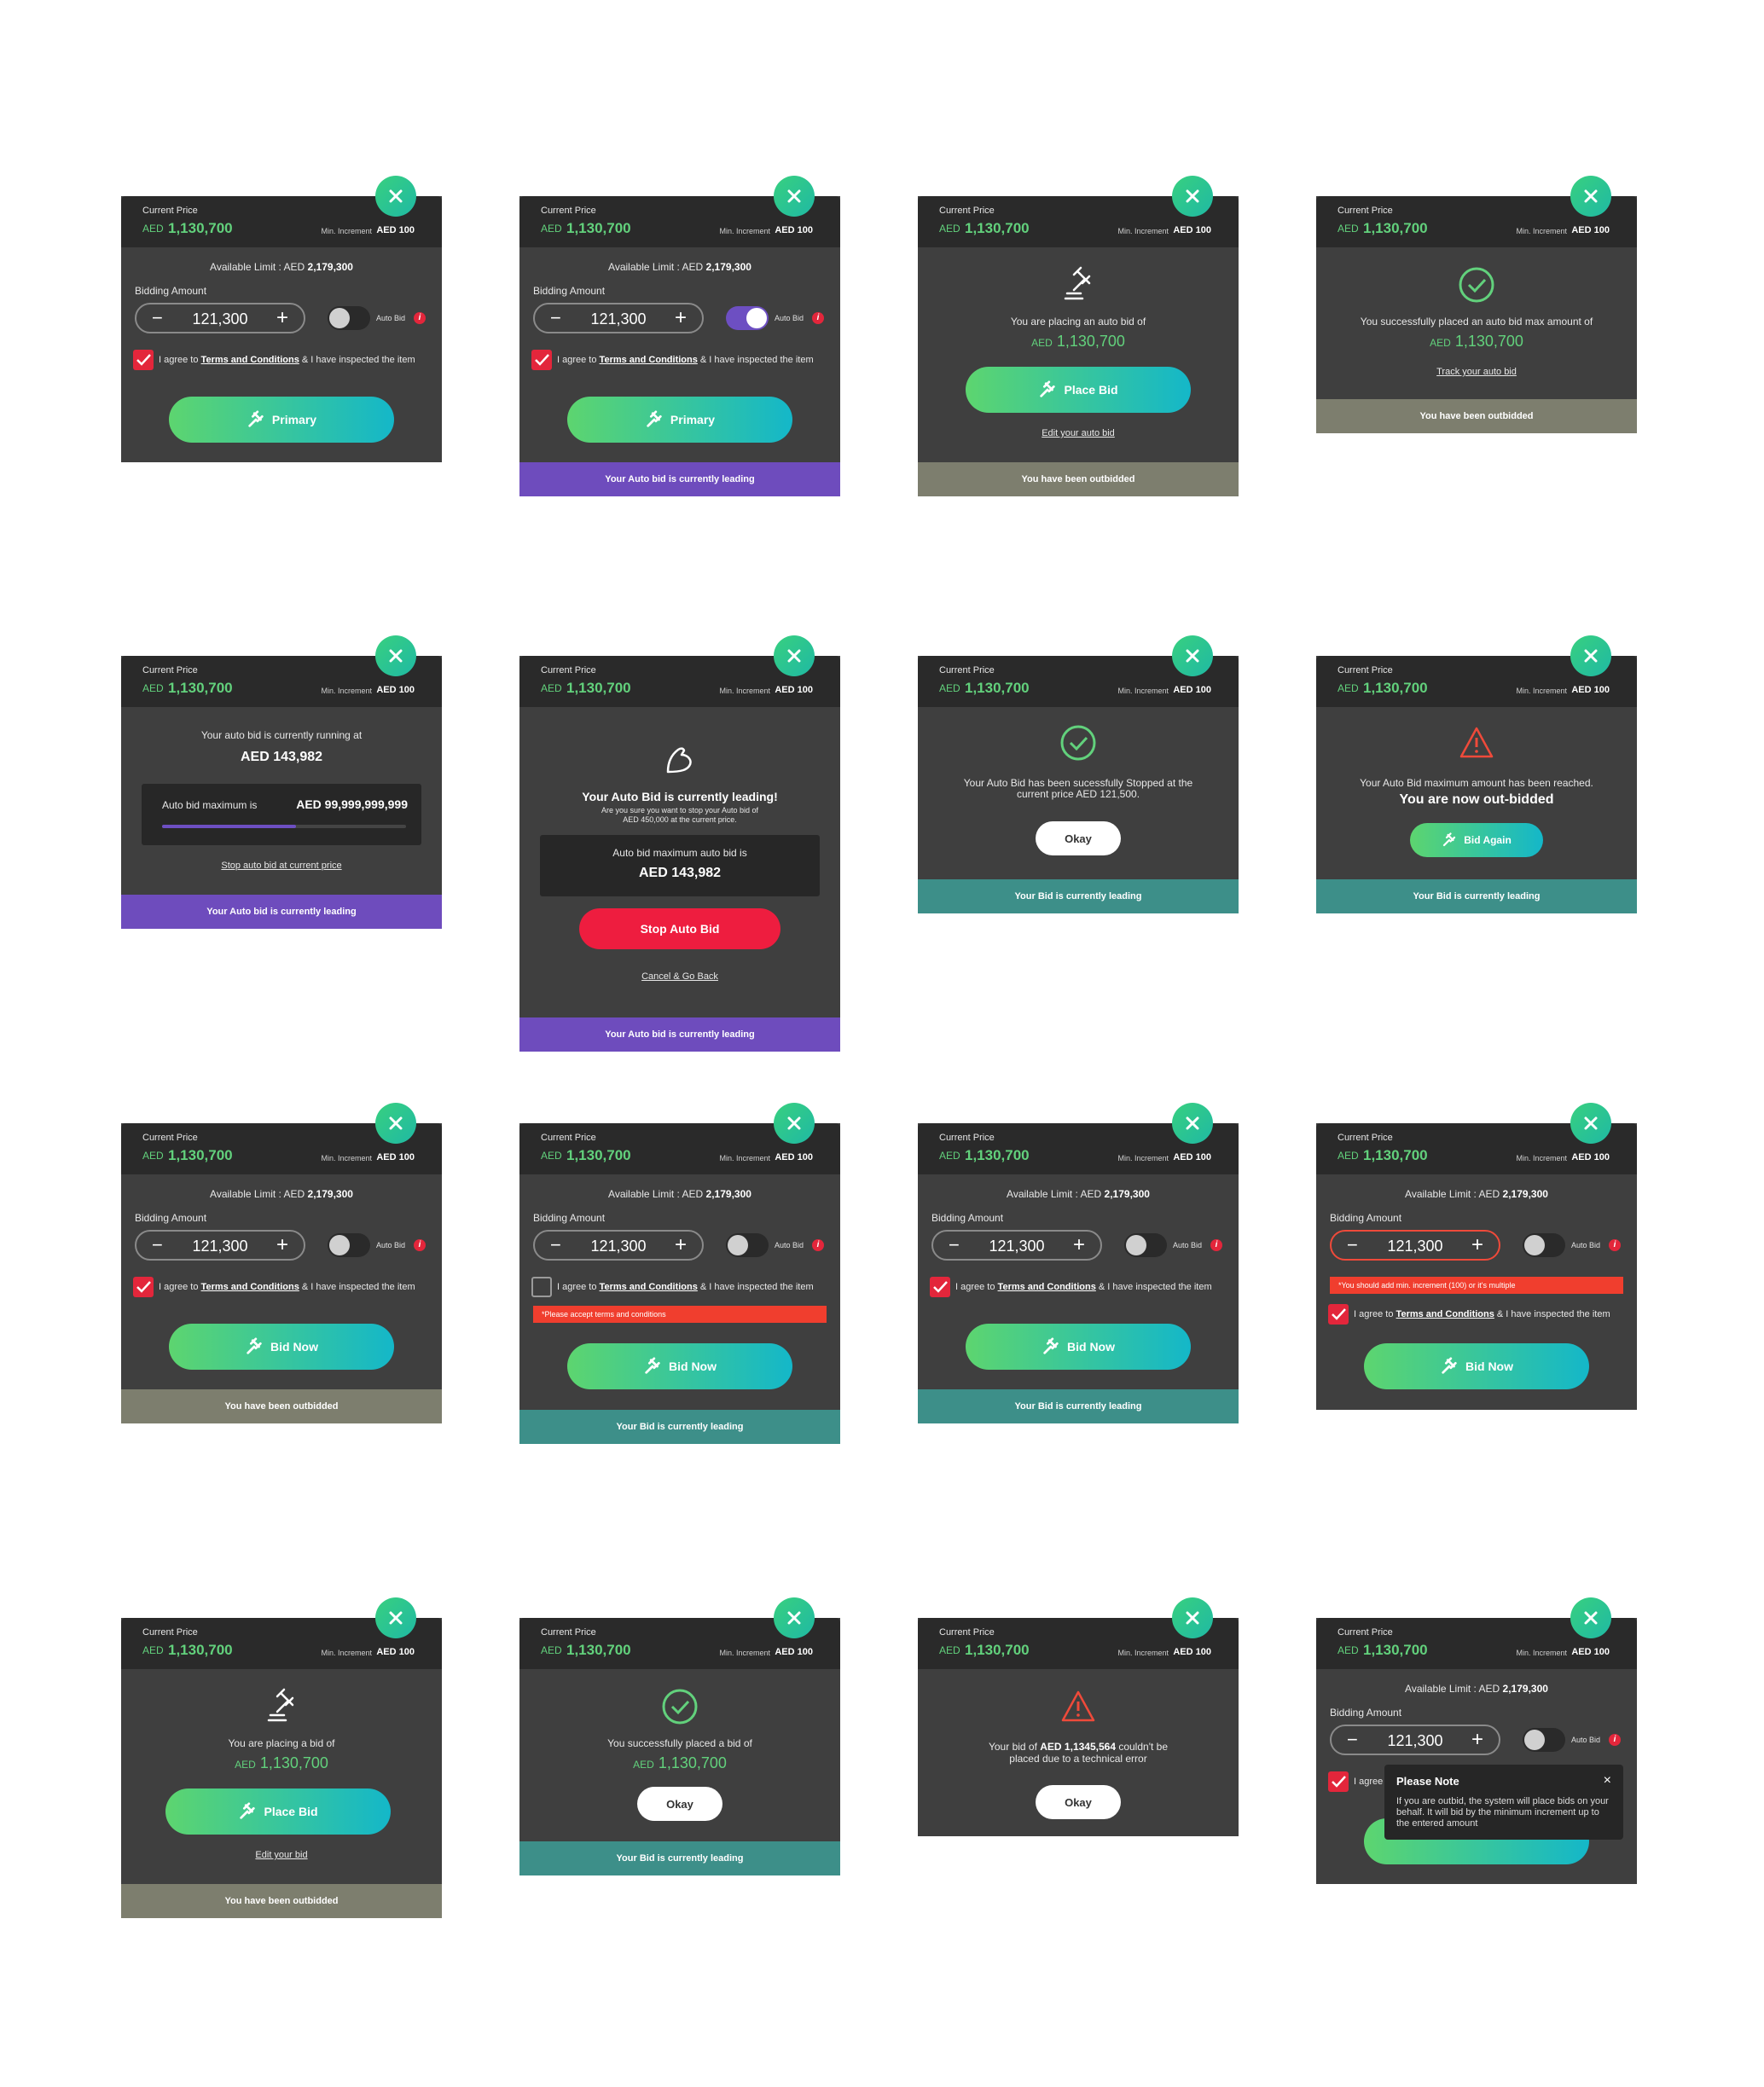  I want to click on bid-again-button: Bid Again, so click(1476, 840).